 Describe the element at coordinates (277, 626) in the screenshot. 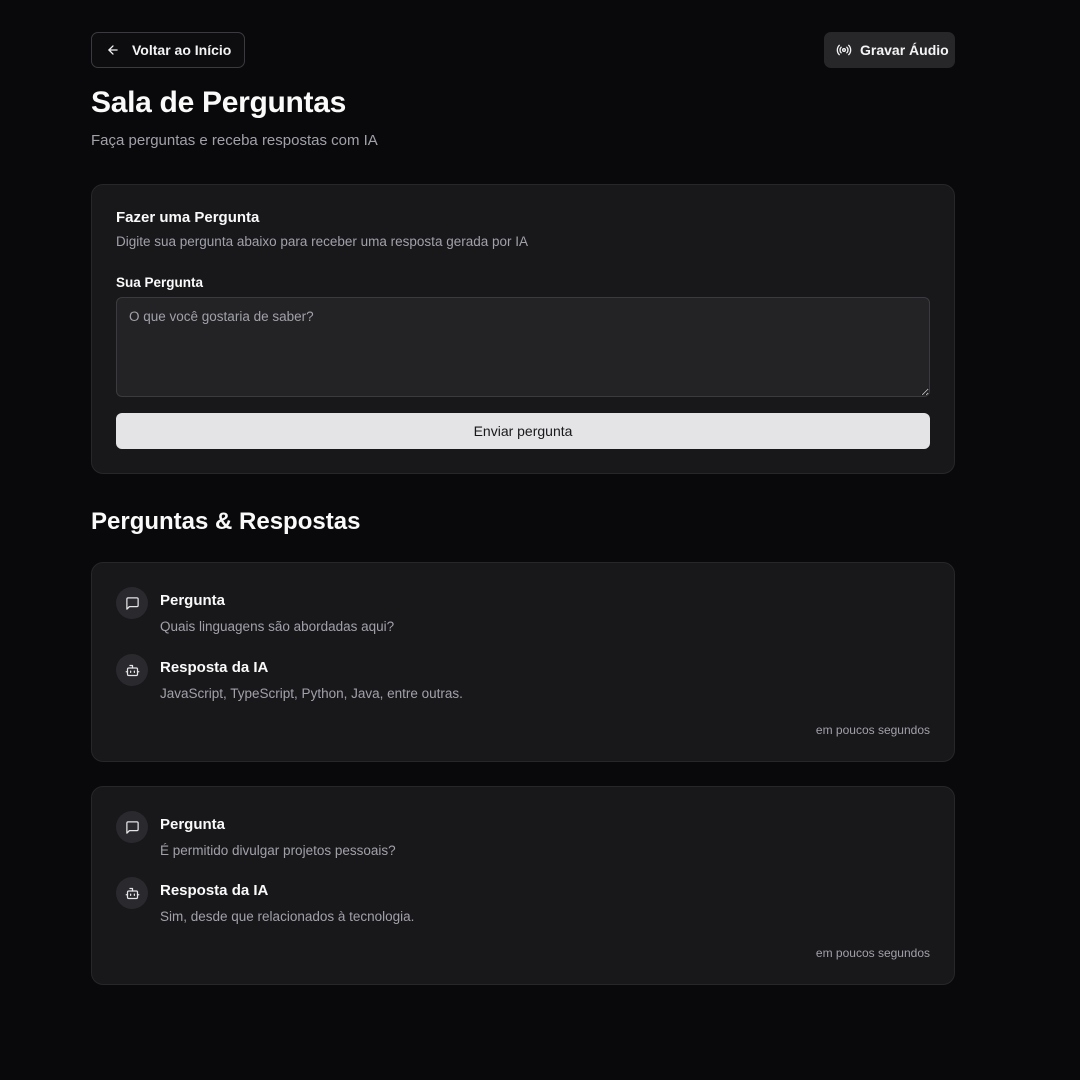

I see `question-text: Quais linguagens são abordadas aqui?` at that location.